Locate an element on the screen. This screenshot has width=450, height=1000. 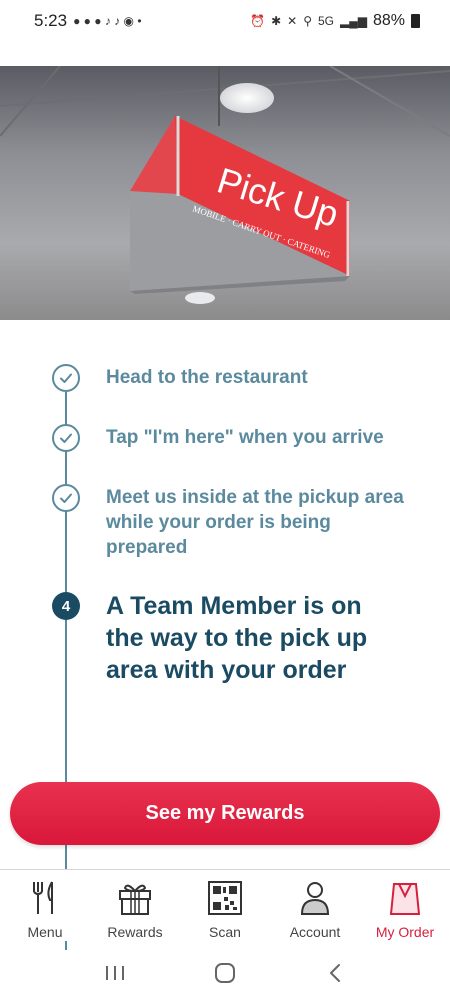
bottom-navigation: Menu Rewards Scan Account My Order is located at coordinates (225, 905).